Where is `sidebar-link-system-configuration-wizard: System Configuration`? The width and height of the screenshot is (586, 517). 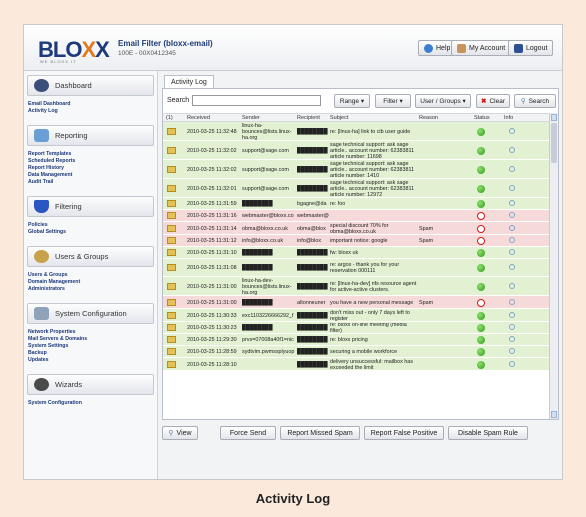
sidebar-link-system-configuration-wizard: System Configuration is located at coordinates (92, 403).